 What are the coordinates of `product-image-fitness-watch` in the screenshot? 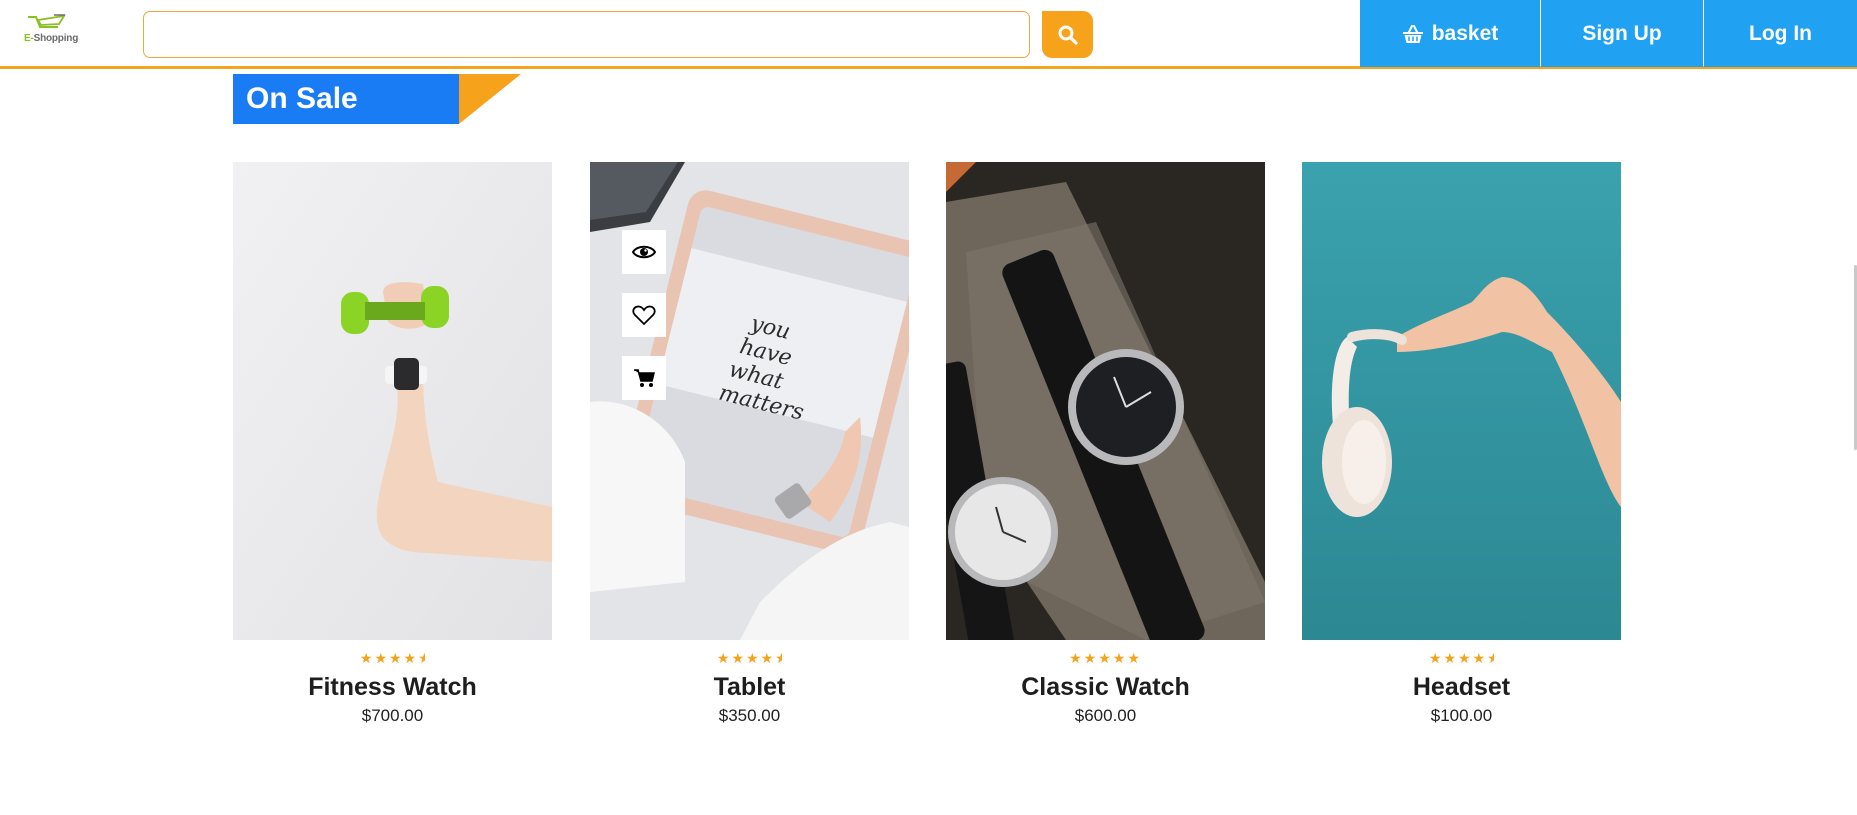 It's located at (392, 401).